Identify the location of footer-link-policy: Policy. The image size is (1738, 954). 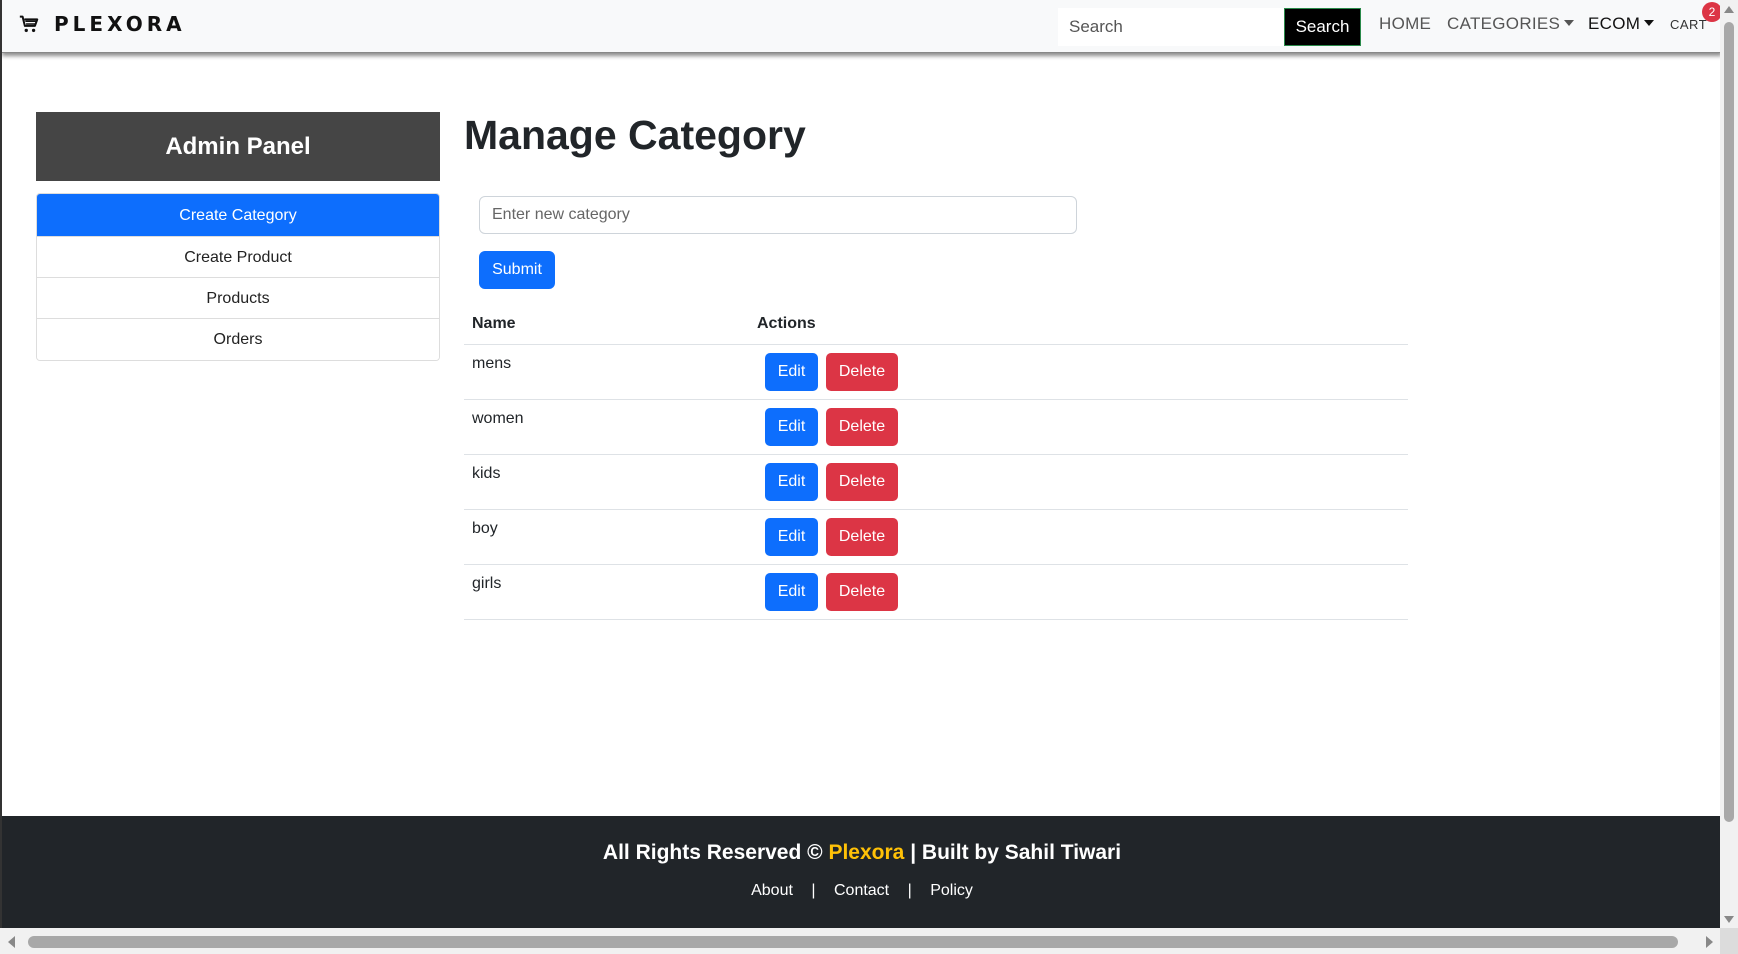
(951, 890).